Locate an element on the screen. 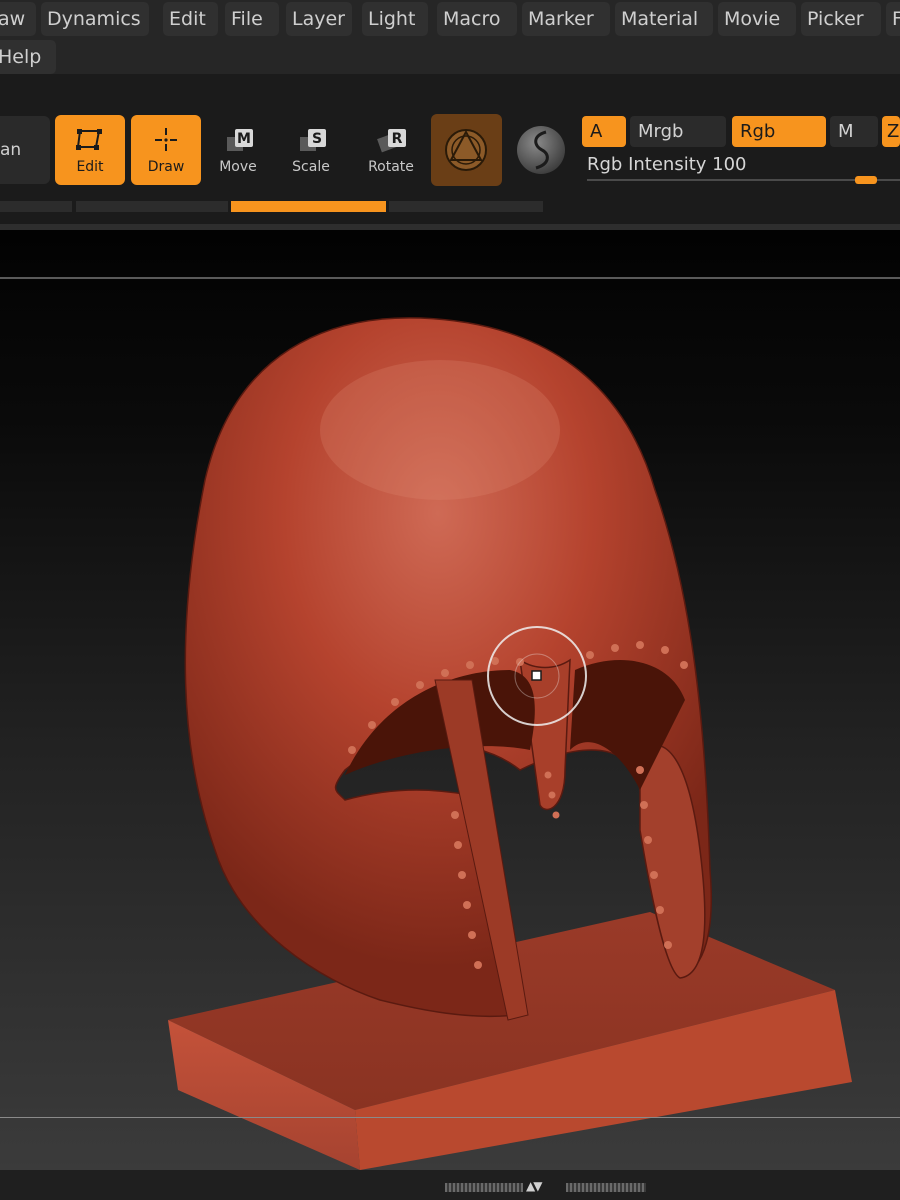  menu-help: Help is located at coordinates (28, 57).